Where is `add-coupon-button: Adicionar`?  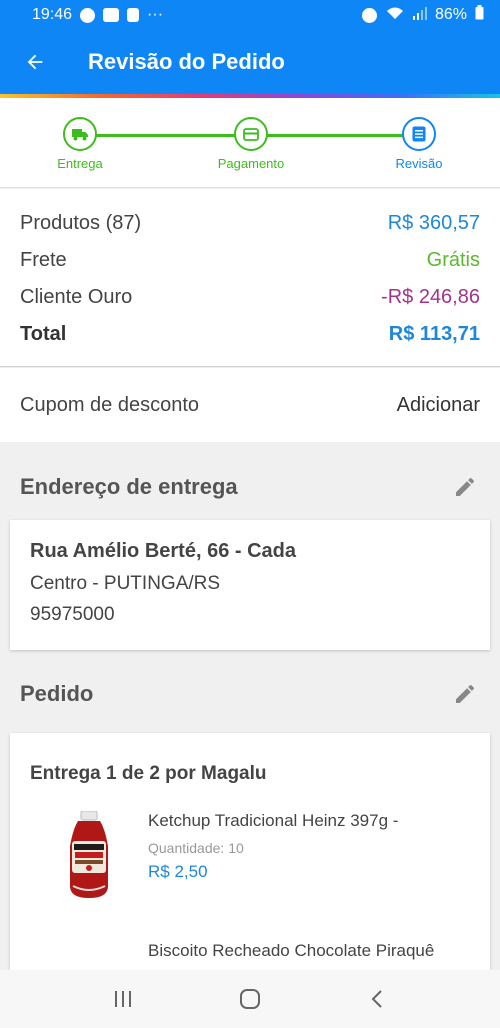 add-coupon-button: Adicionar is located at coordinates (438, 405).